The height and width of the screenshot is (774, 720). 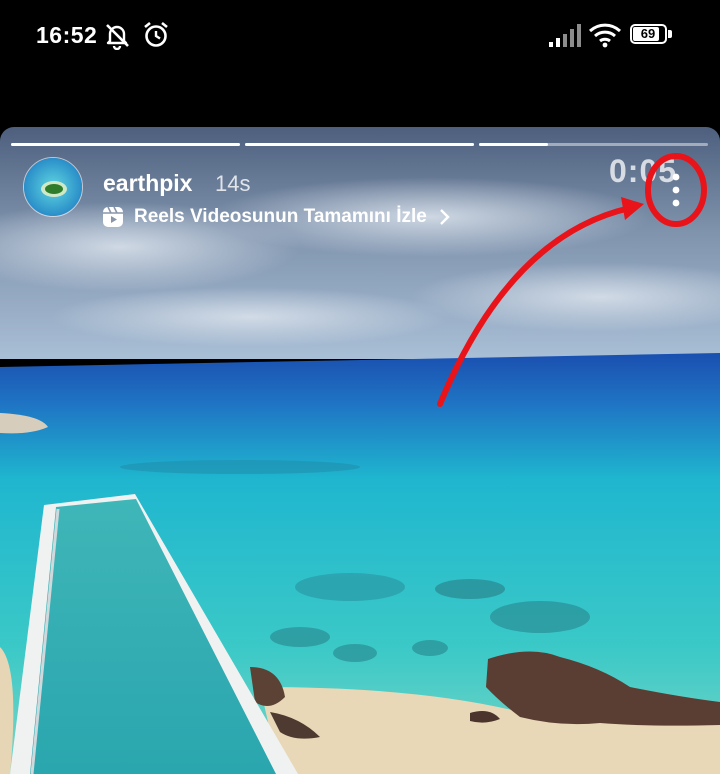 I want to click on battery-icon: 69, so click(x=652, y=35).